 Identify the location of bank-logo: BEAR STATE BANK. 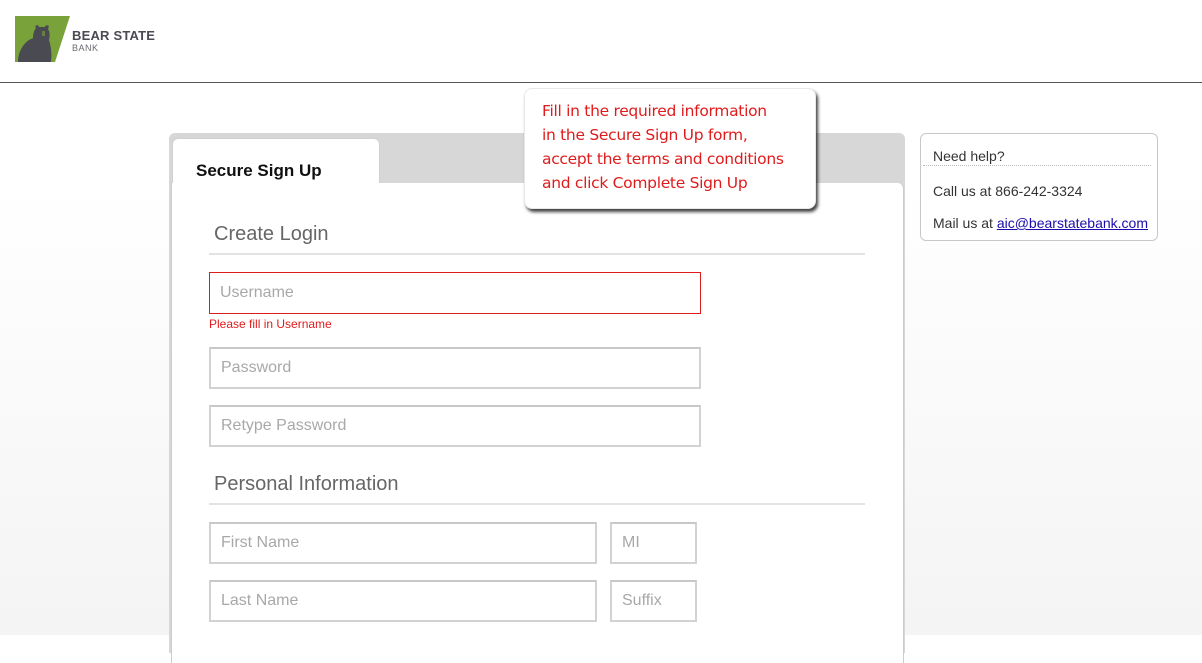
(95, 39).